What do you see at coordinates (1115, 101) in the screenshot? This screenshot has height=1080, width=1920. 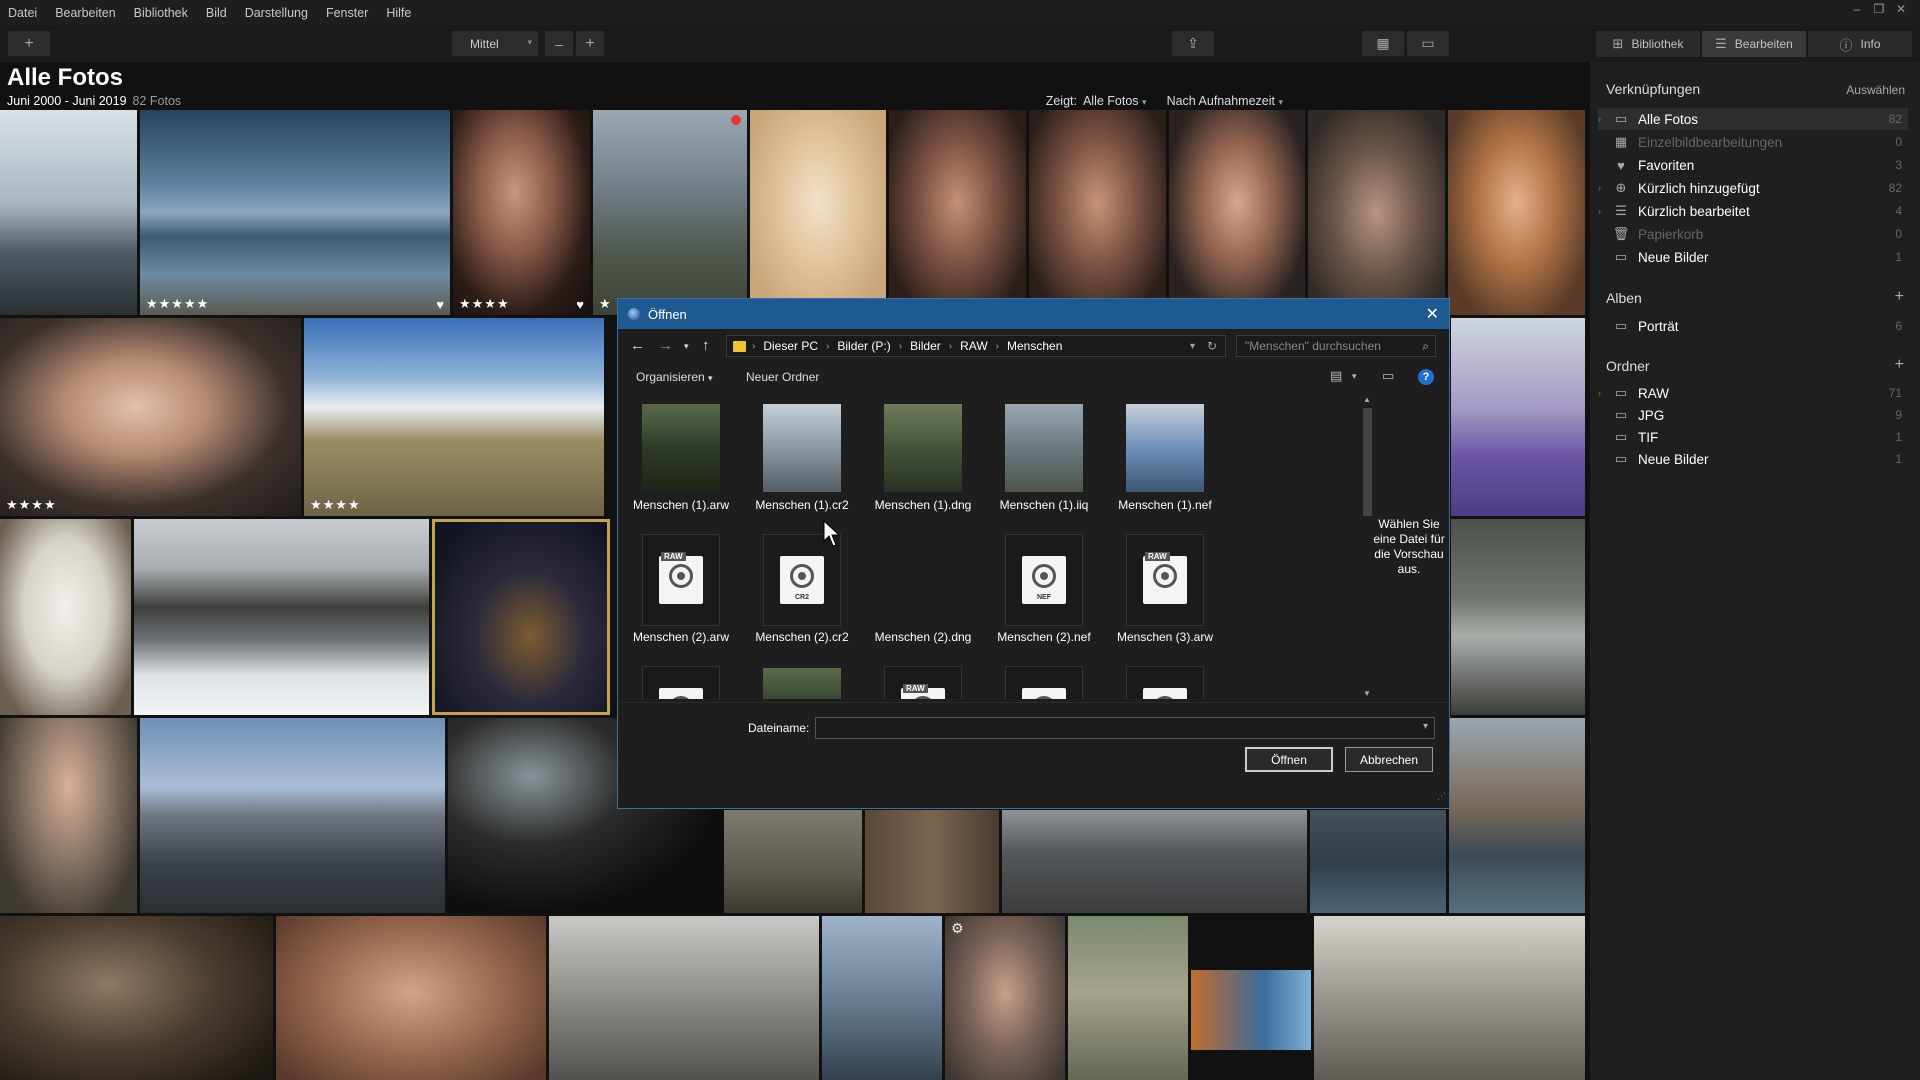 I see `show-filter: Alle Fotos ▾` at bounding box center [1115, 101].